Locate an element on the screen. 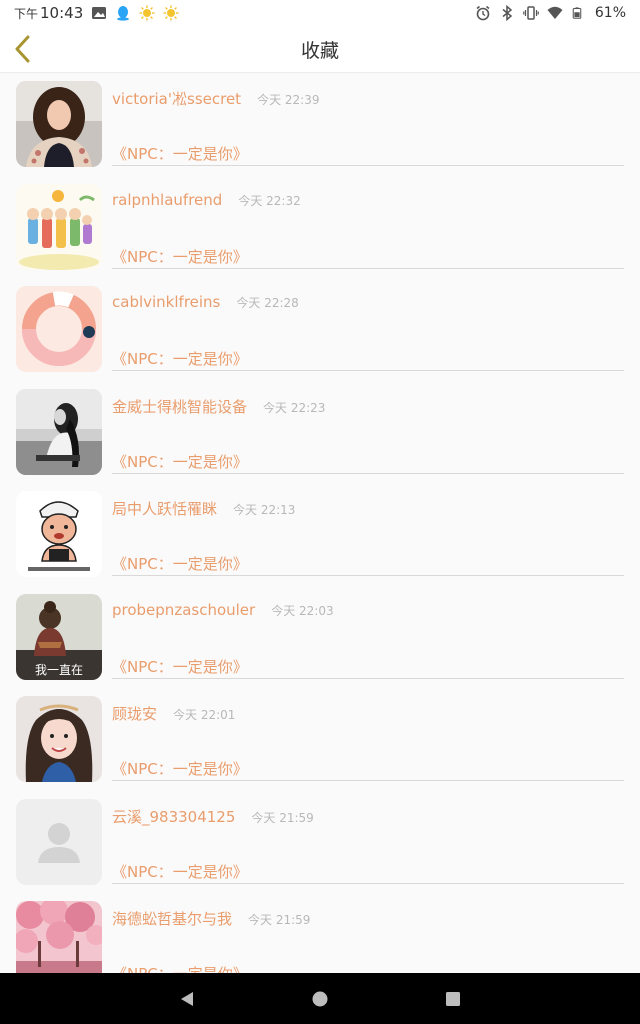 The width and height of the screenshot is (640, 1024). favorite-title: 海德蚣哲基尔与我 今天 21:59 is located at coordinates (211, 918).